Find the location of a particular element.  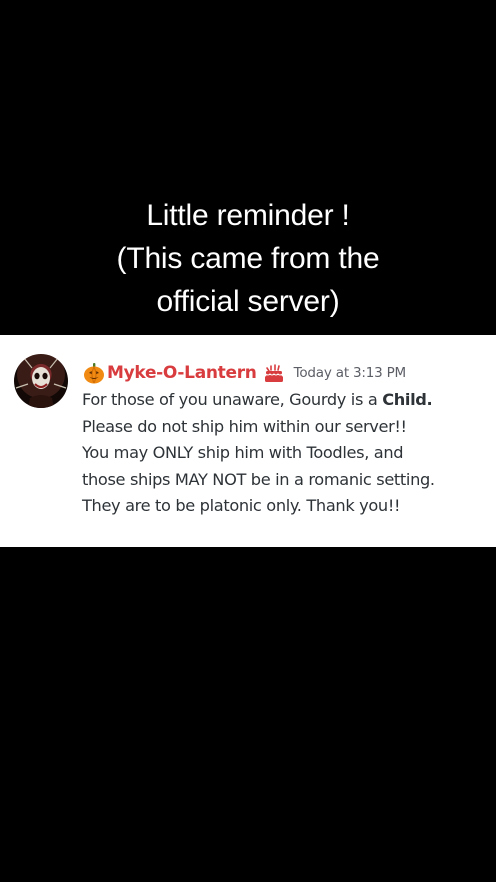

avatar-image is located at coordinates (41, 382).